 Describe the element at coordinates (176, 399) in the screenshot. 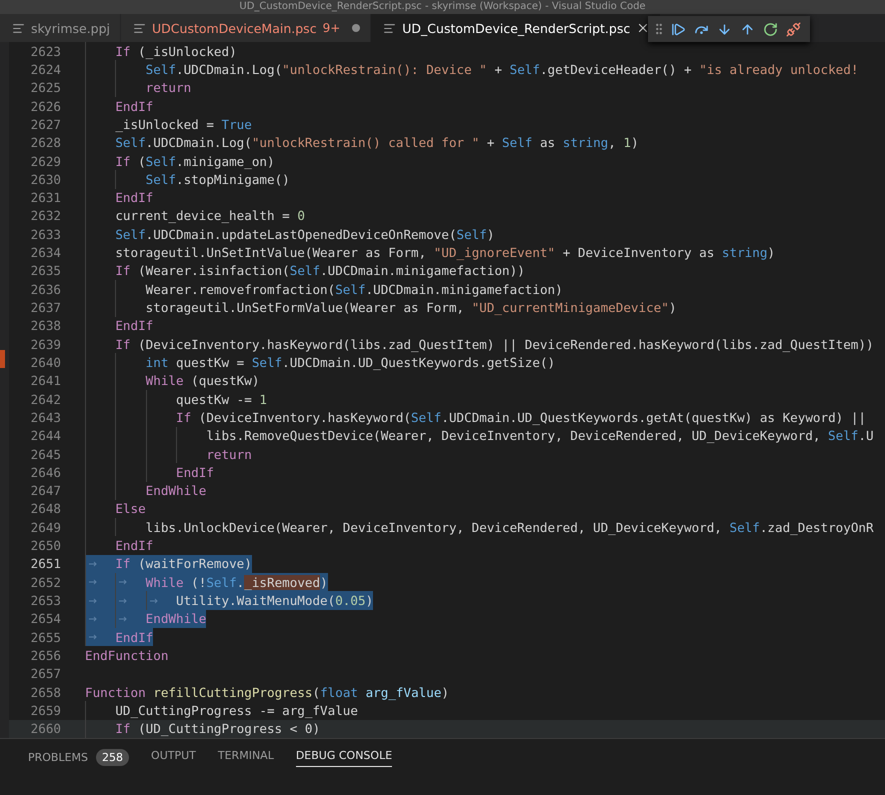

I see `code-line: questKw -= 1` at that location.